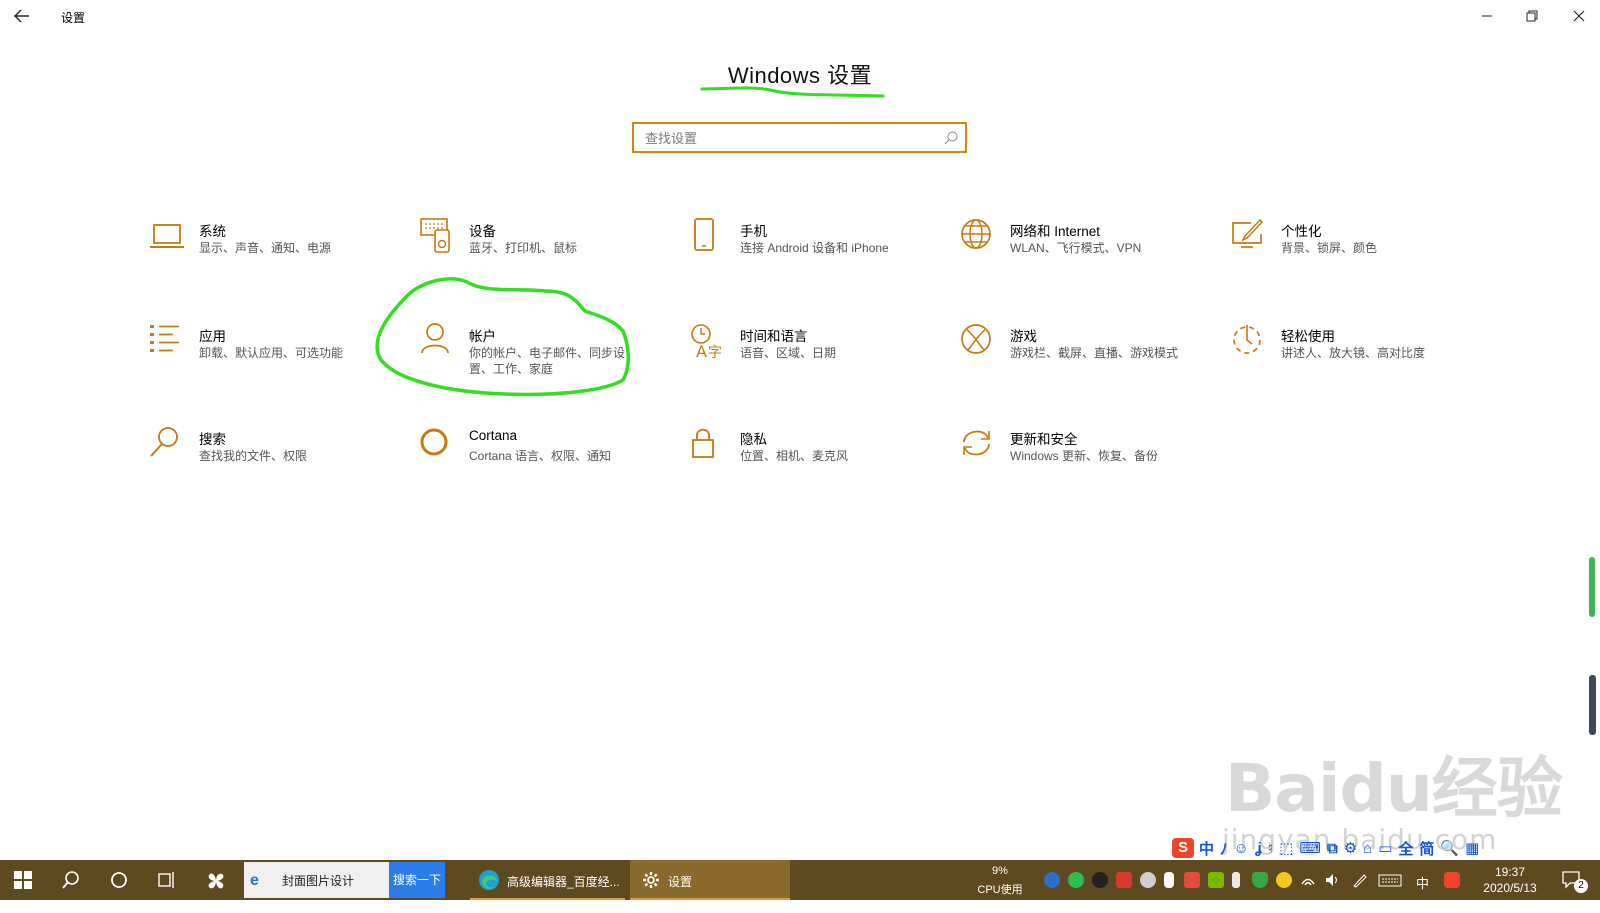 This screenshot has width=1600, height=913. Describe the element at coordinates (274, 461) in the screenshot. I see `tile-search: 搜索 查找我的文件、权限` at that location.